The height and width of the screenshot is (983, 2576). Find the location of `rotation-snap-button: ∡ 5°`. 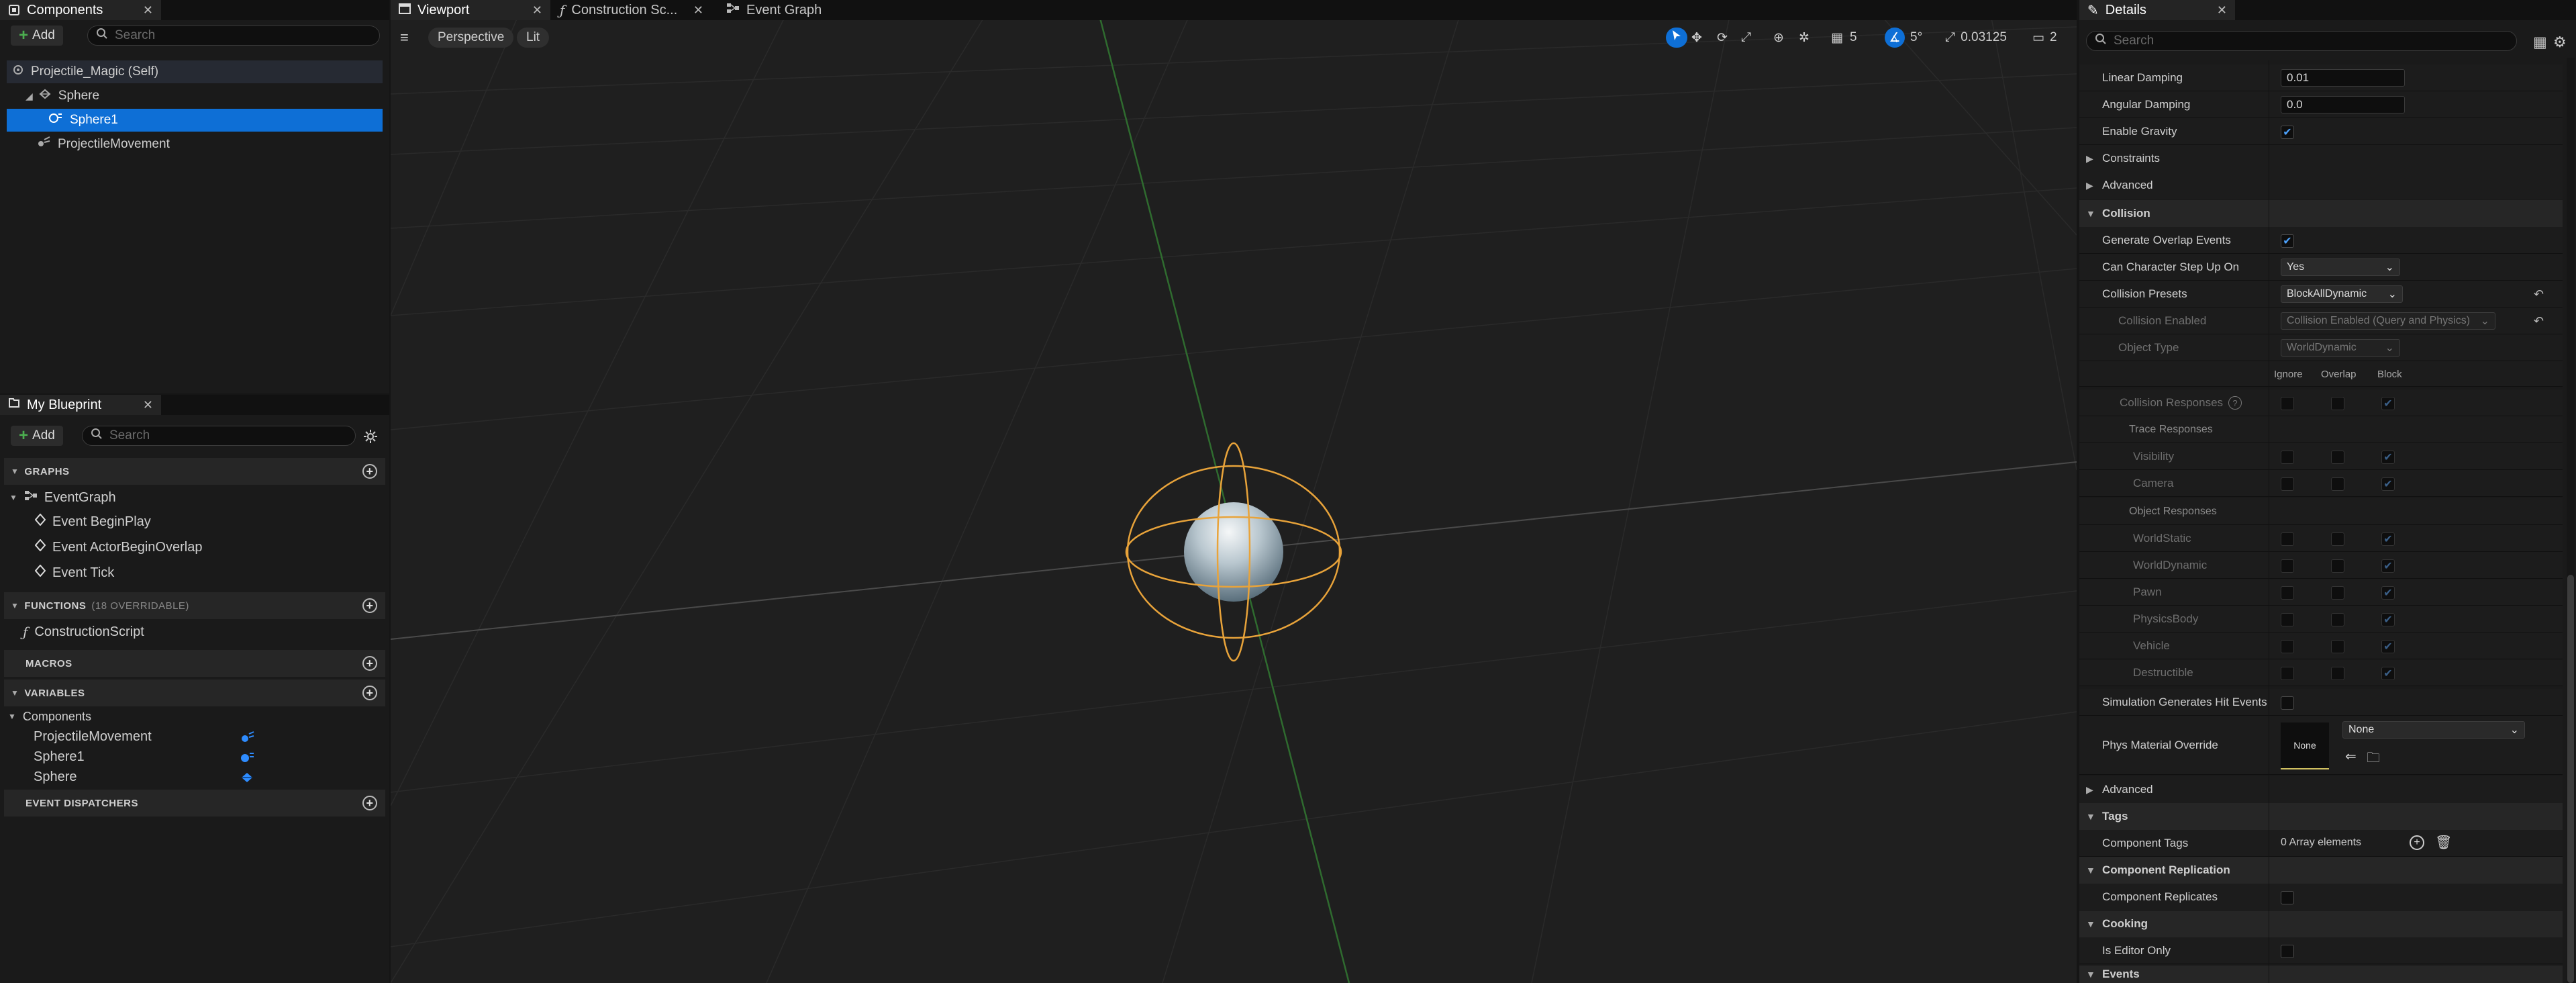

rotation-snap-button: ∡ 5° is located at coordinates (1903, 38).